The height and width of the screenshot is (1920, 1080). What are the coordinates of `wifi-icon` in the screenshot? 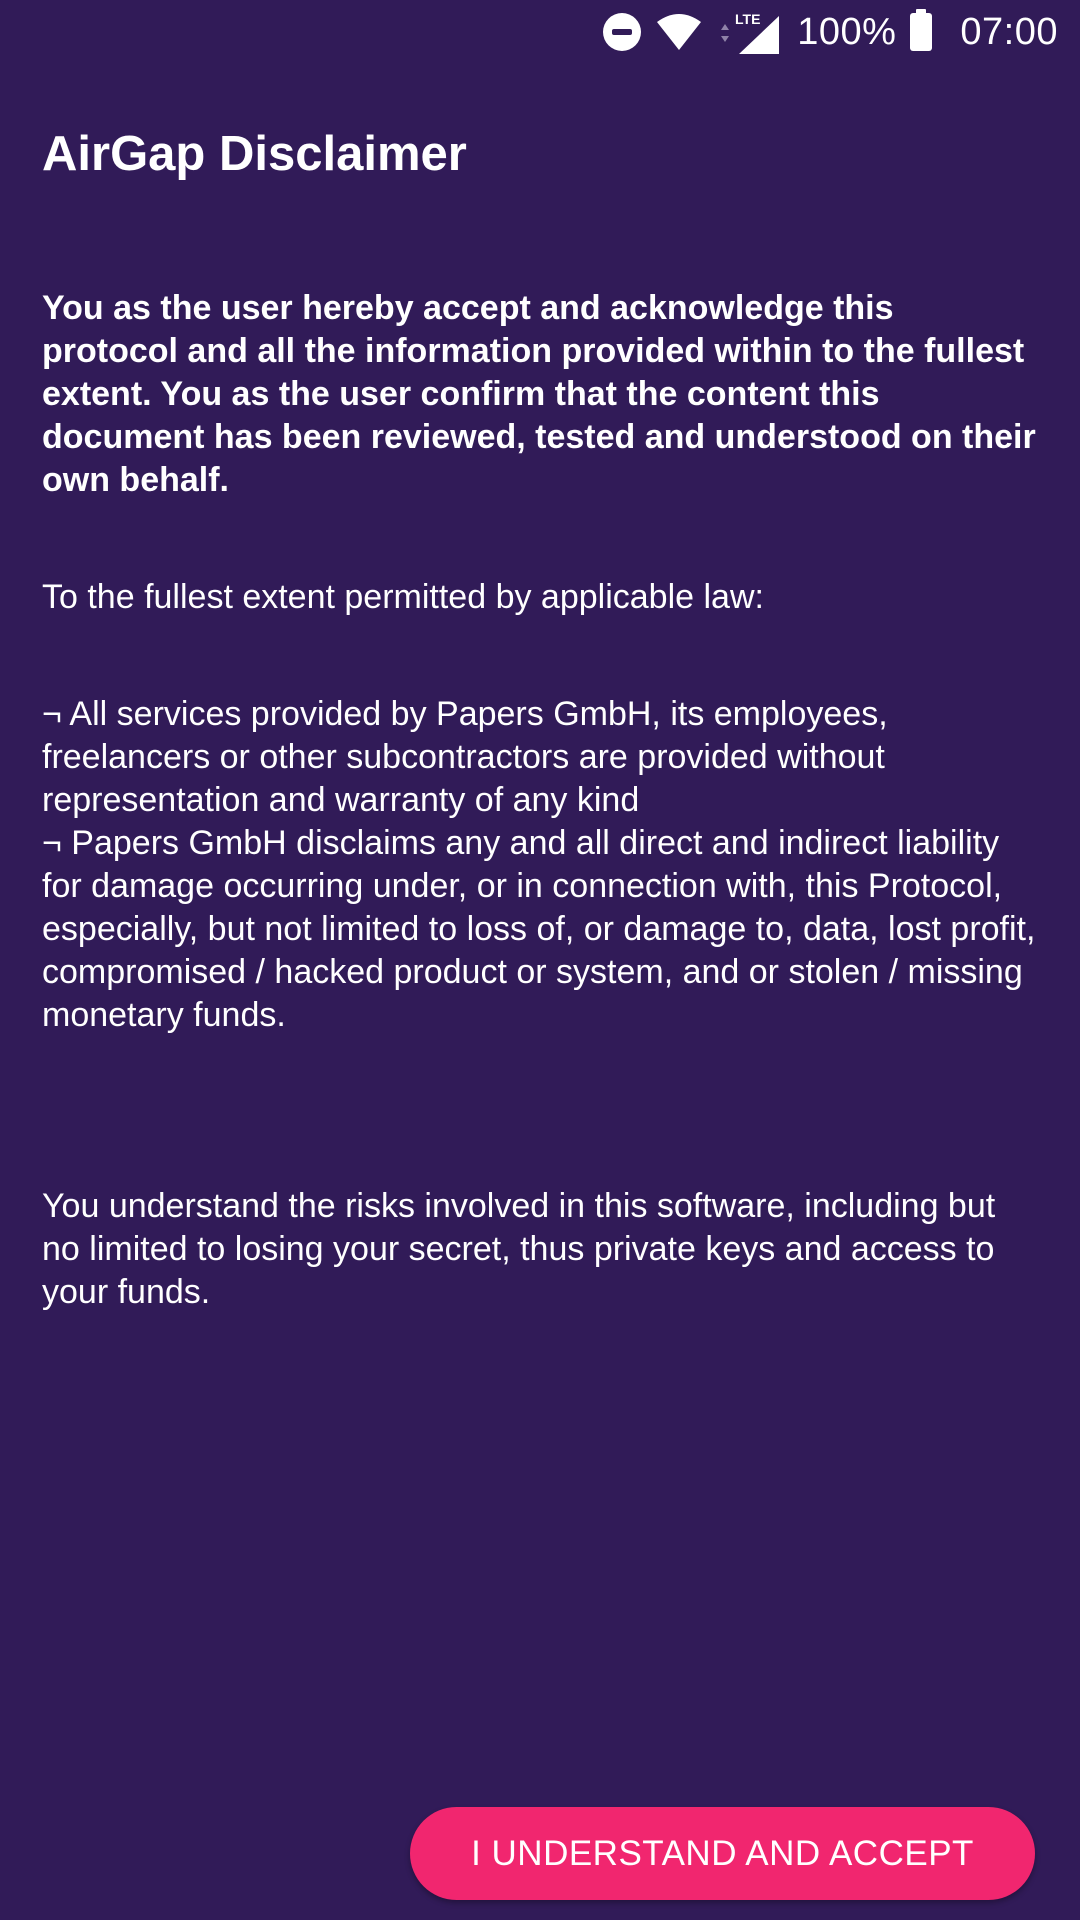 It's located at (679, 32).